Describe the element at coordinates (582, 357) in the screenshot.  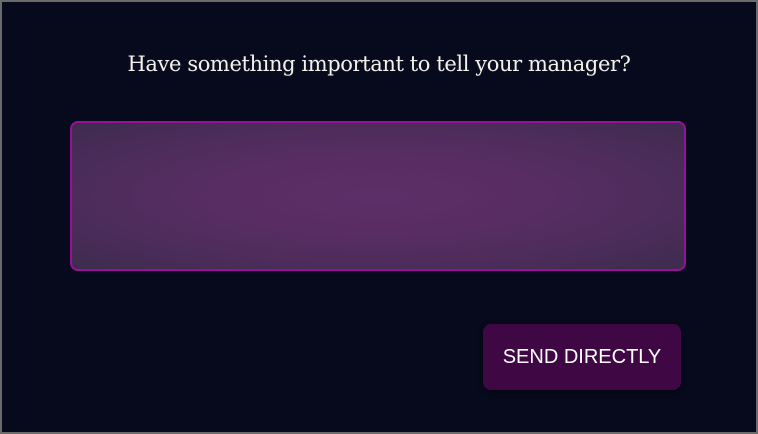
I see `send-directly-button: SEND DIRECTLY` at that location.